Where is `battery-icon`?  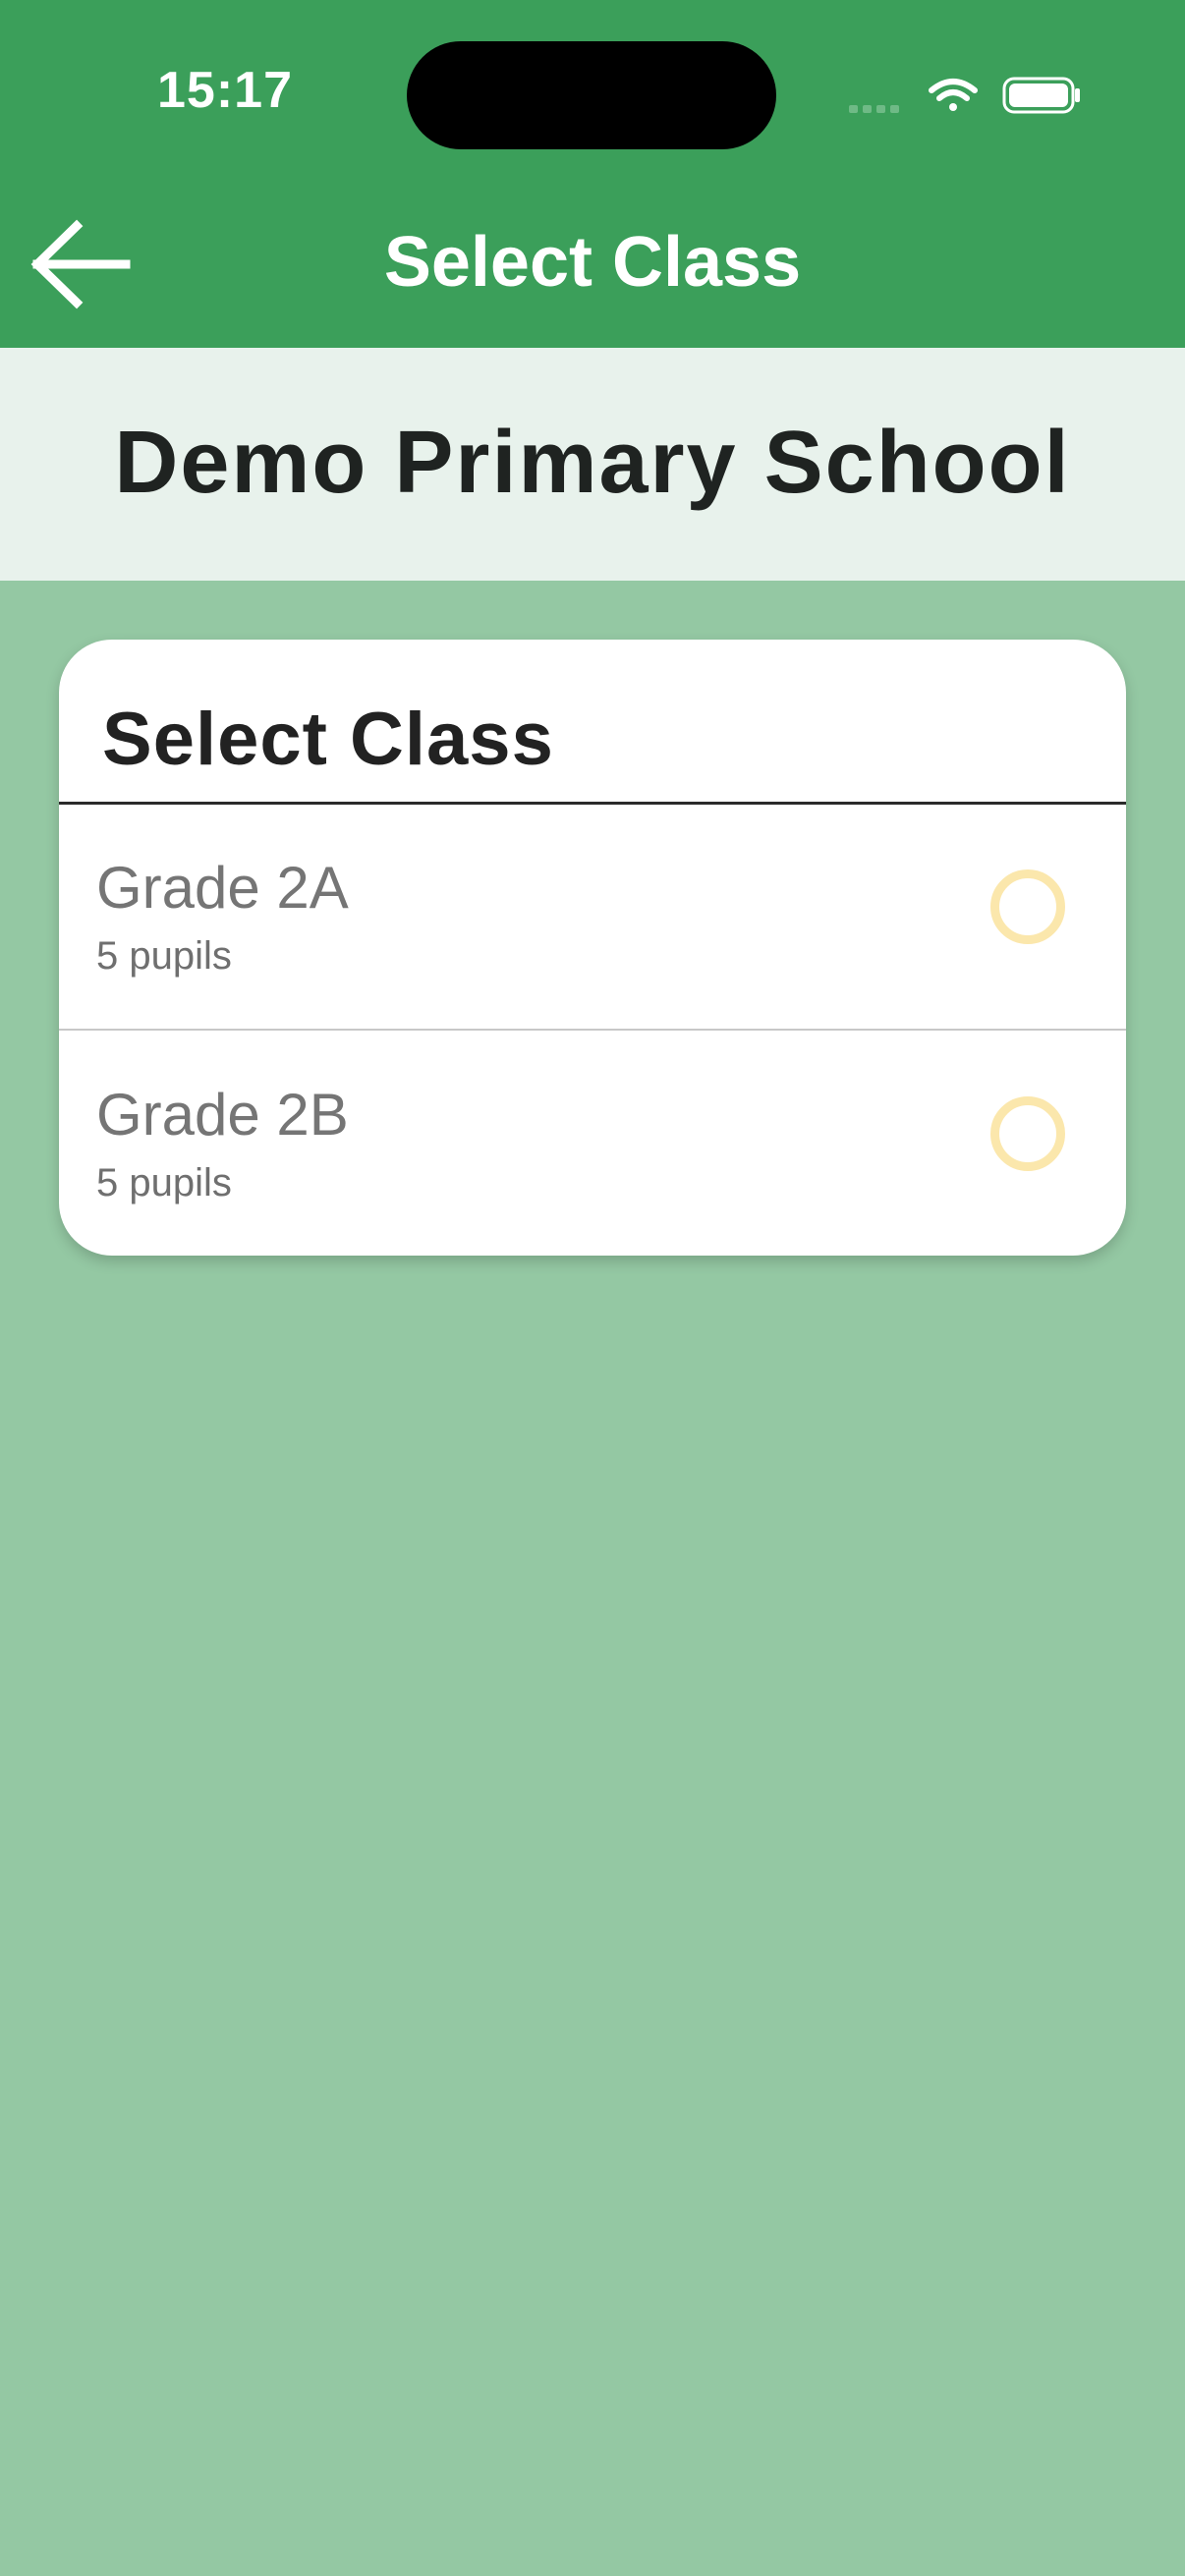
battery-icon is located at coordinates (1041, 95).